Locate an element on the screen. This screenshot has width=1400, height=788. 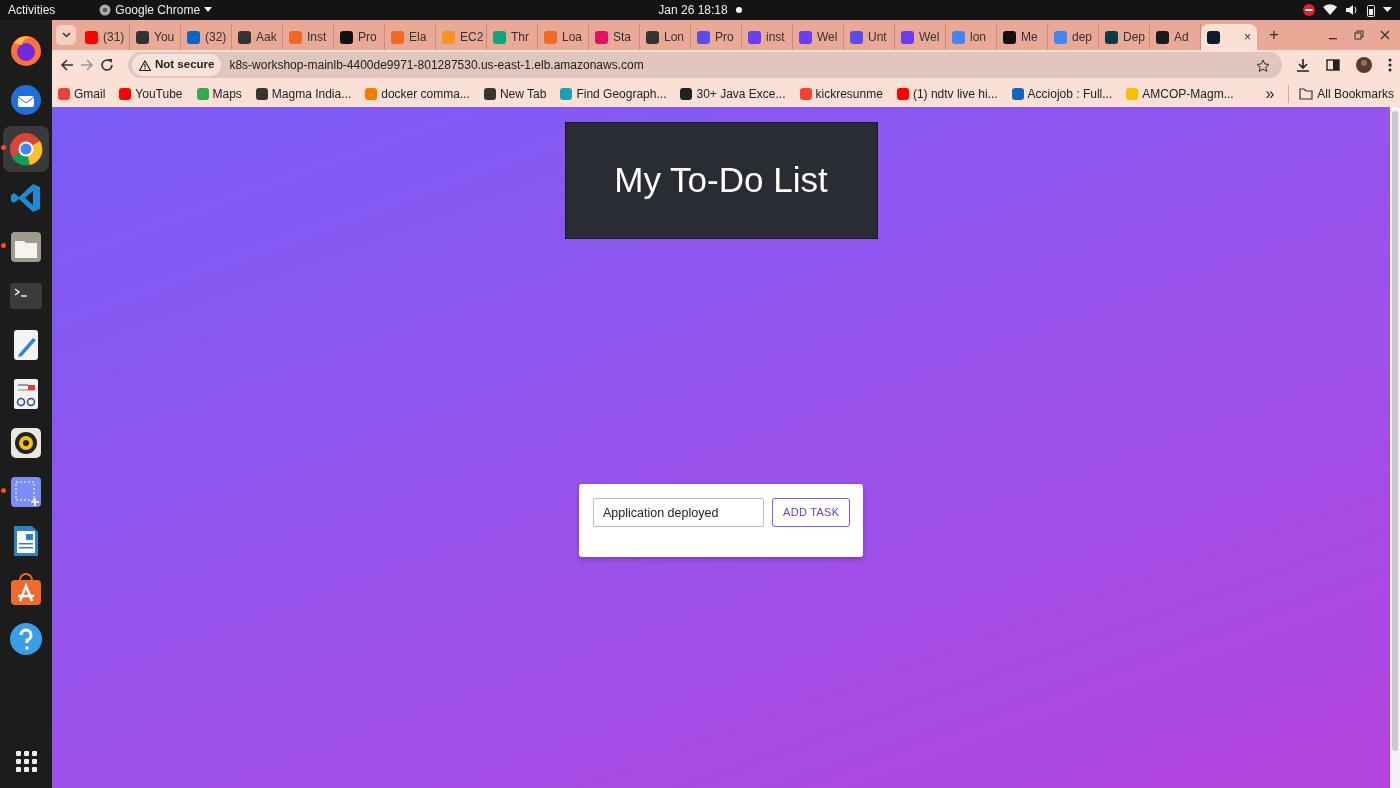
tab-title: Ad is located at coordinates (1181, 37).